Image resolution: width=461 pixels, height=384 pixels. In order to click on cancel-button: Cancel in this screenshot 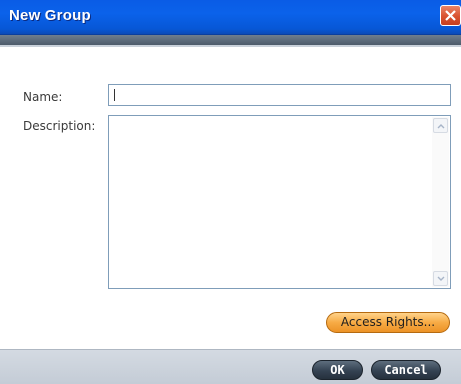, I will do `click(406, 370)`.